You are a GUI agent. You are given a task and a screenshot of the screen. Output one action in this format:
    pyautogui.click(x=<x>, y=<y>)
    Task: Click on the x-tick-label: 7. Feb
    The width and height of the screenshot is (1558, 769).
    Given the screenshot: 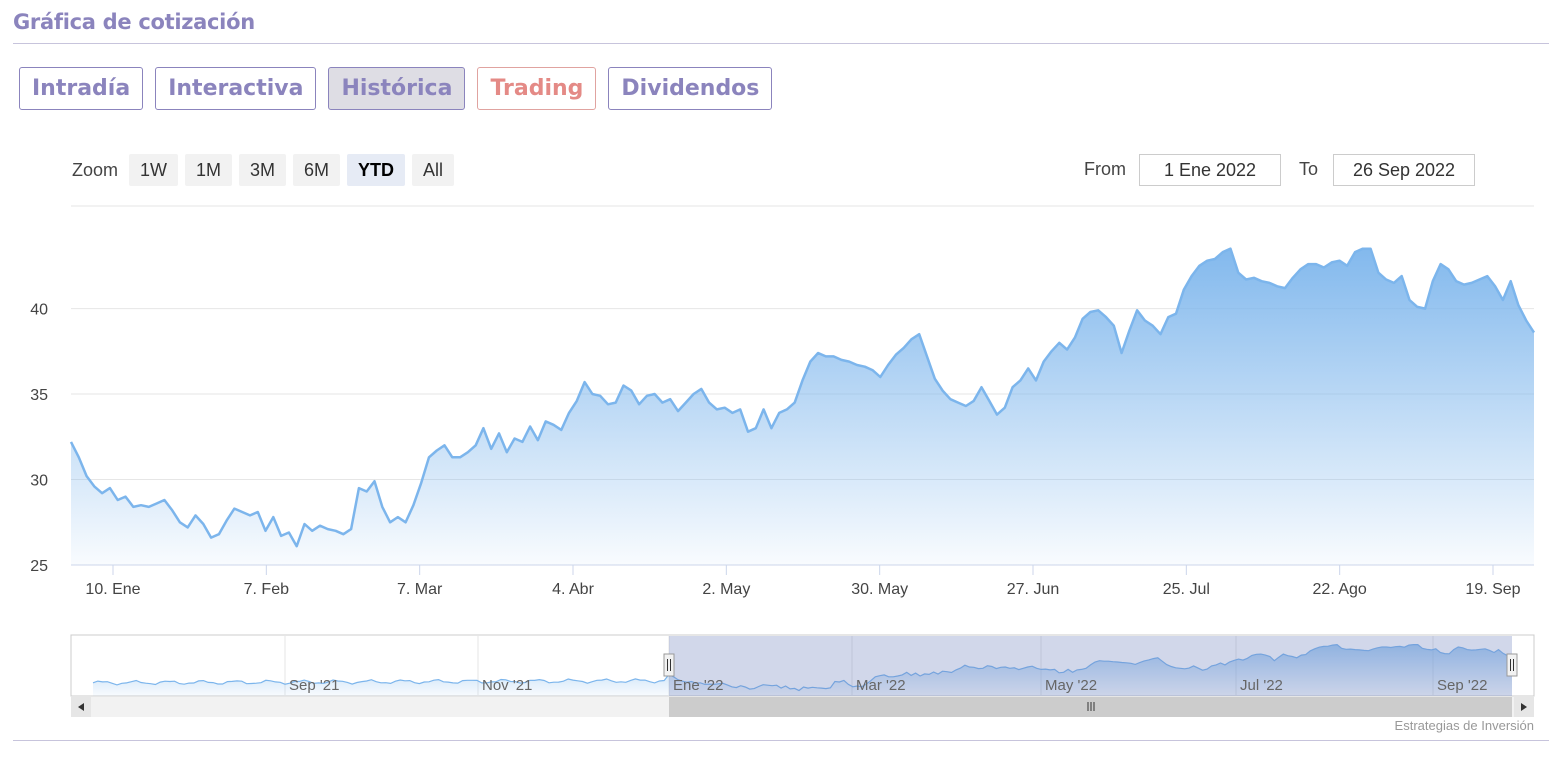 What is the action you would take?
    pyautogui.click(x=266, y=589)
    